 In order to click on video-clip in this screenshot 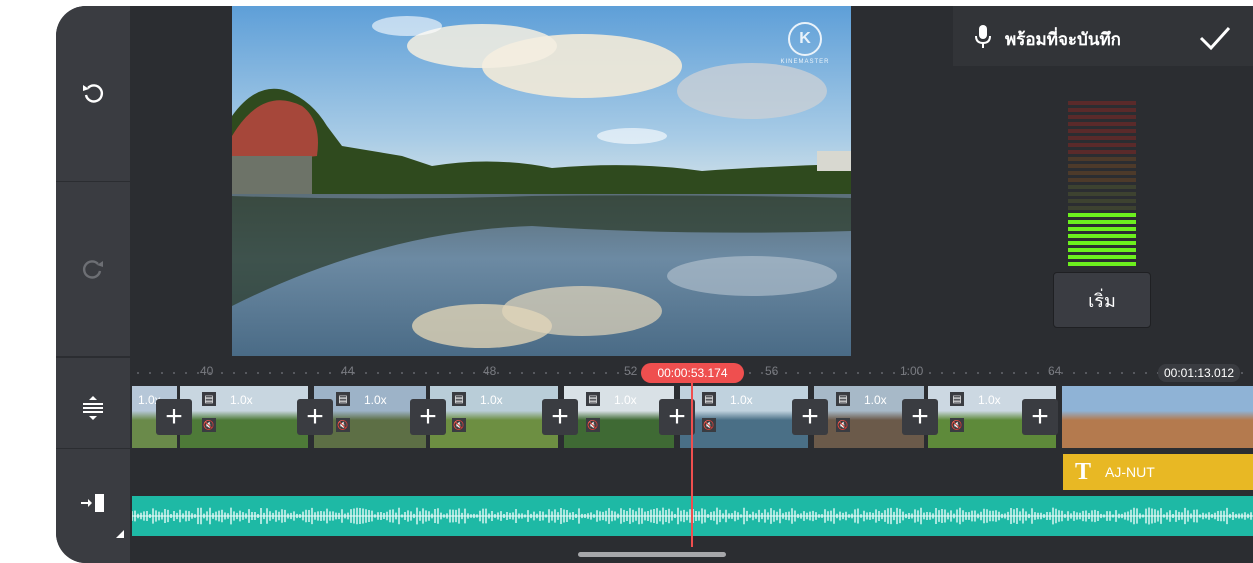, I will do `click(1157, 417)`.